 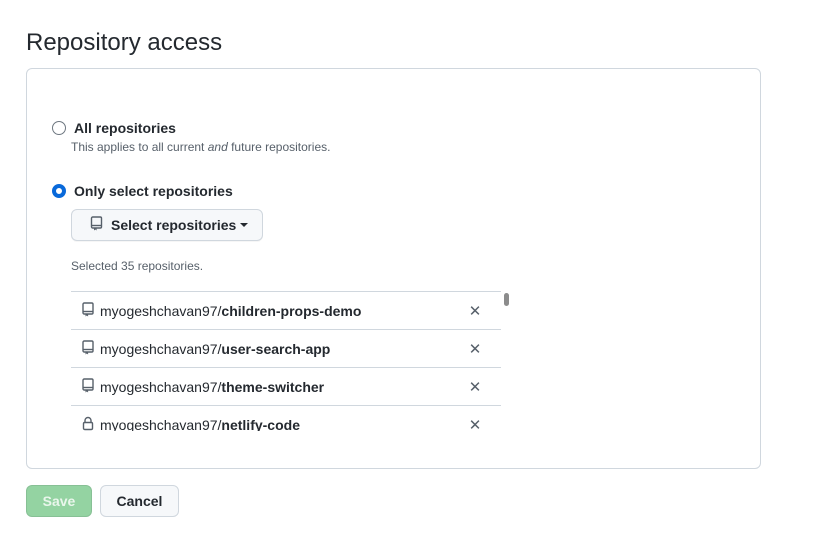 What do you see at coordinates (174, 225) in the screenshot?
I see `select-repositories-label: Select repositories` at bounding box center [174, 225].